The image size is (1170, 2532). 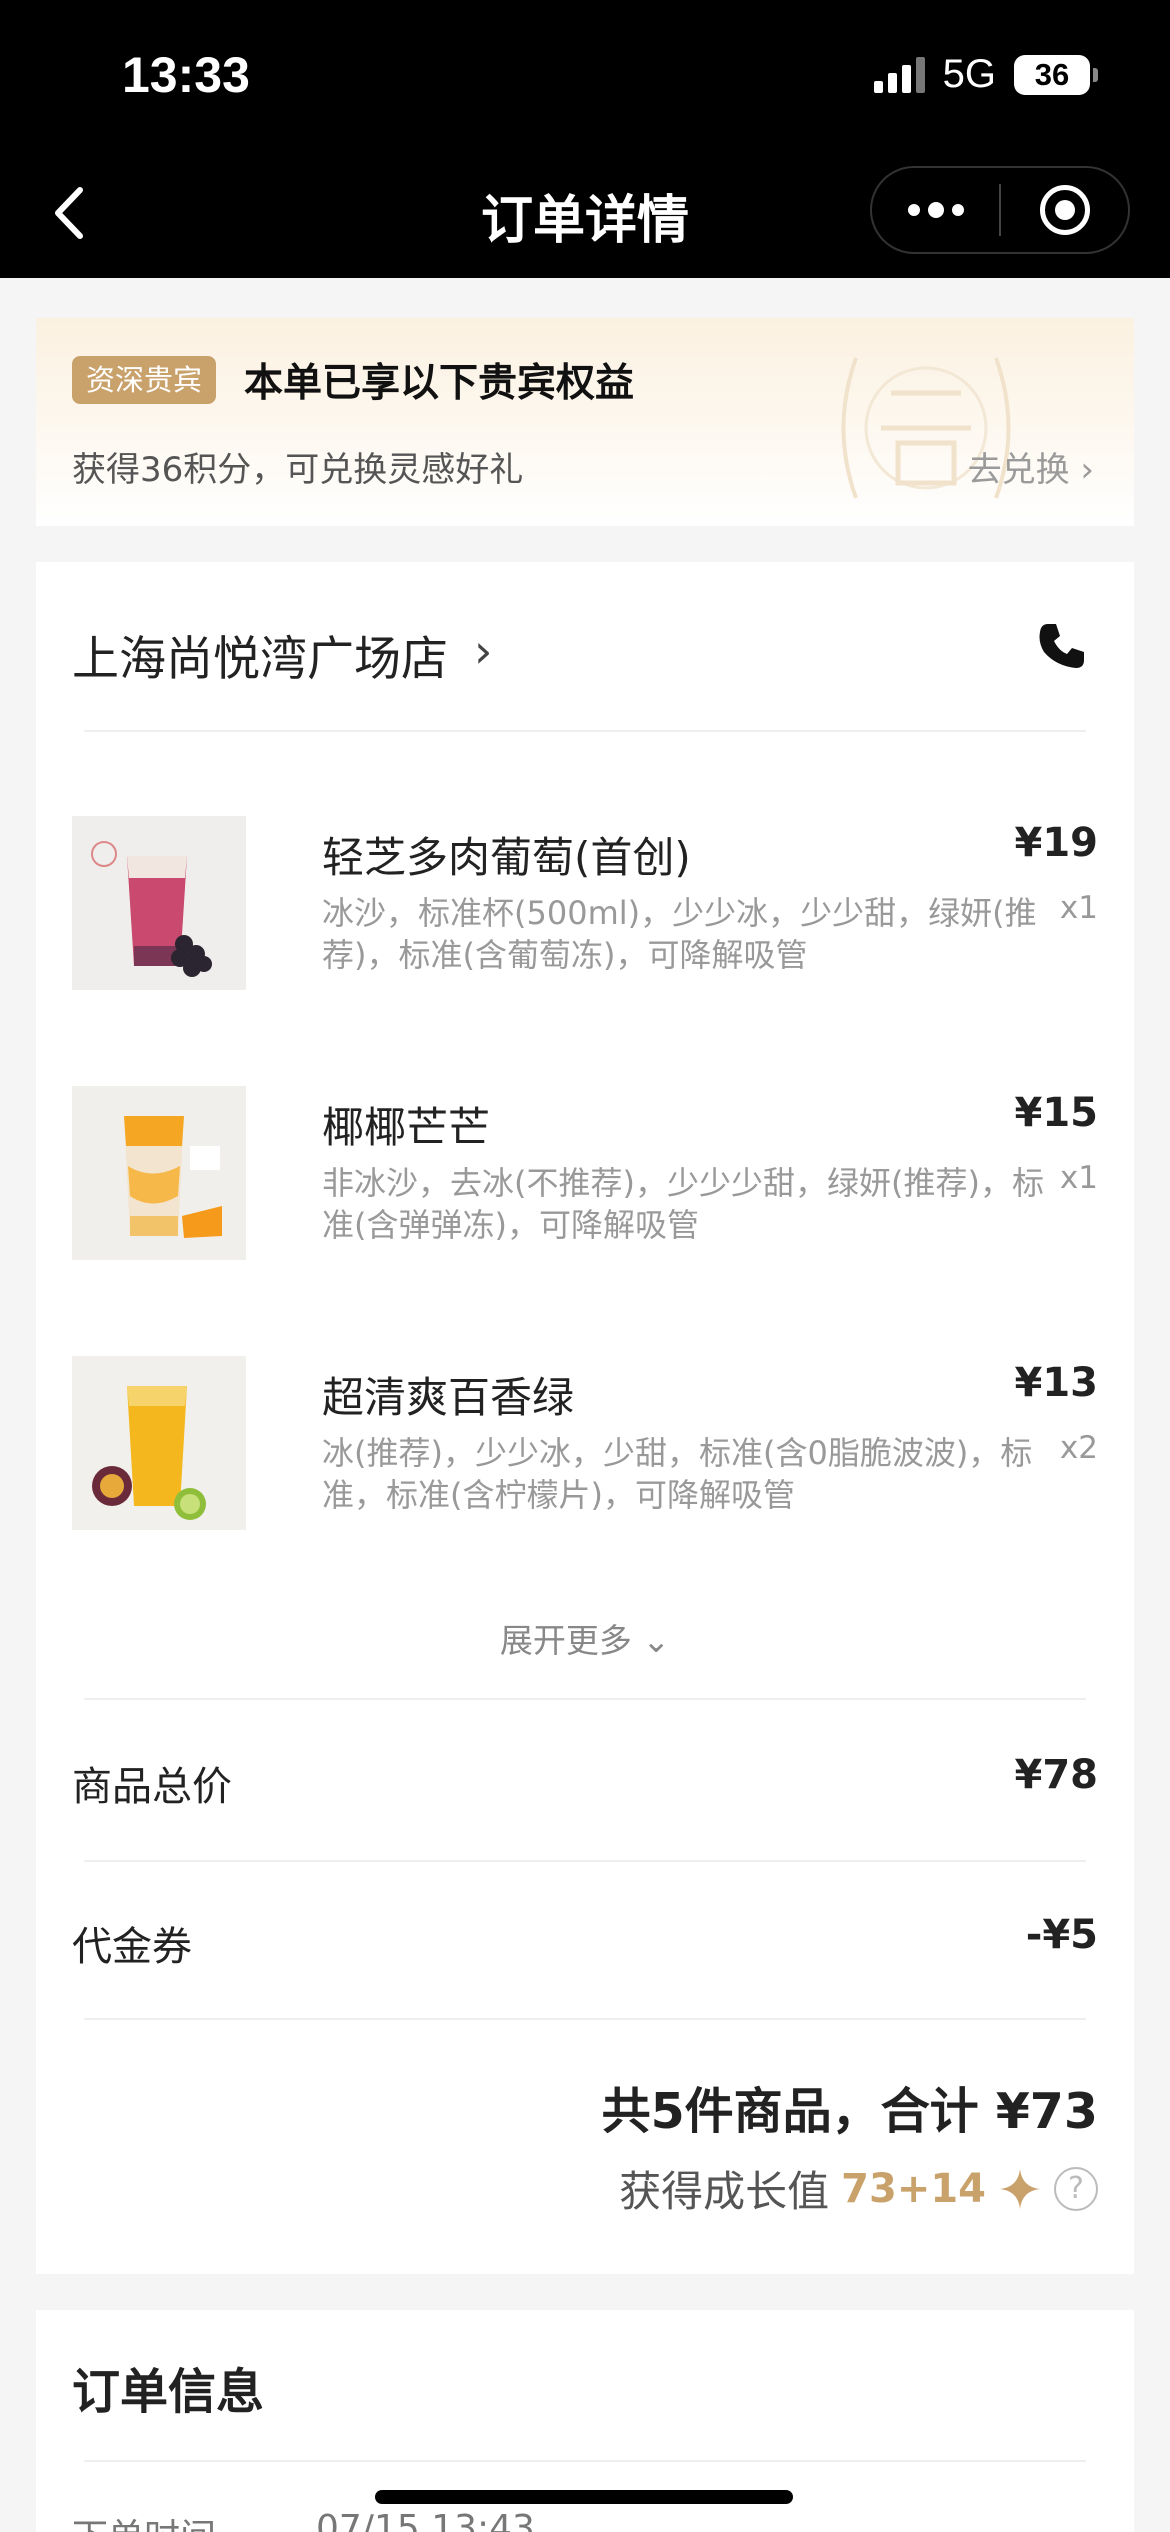 I want to click on signal-icon, so click(x=899, y=74).